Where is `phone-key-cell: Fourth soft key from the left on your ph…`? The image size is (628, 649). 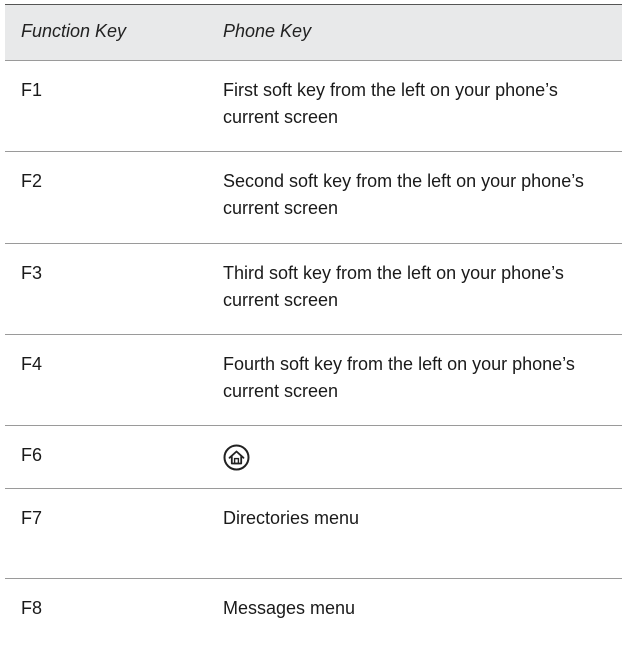
phone-key-cell: Fourth soft key from the left on your ph… is located at coordinates (399, 377).